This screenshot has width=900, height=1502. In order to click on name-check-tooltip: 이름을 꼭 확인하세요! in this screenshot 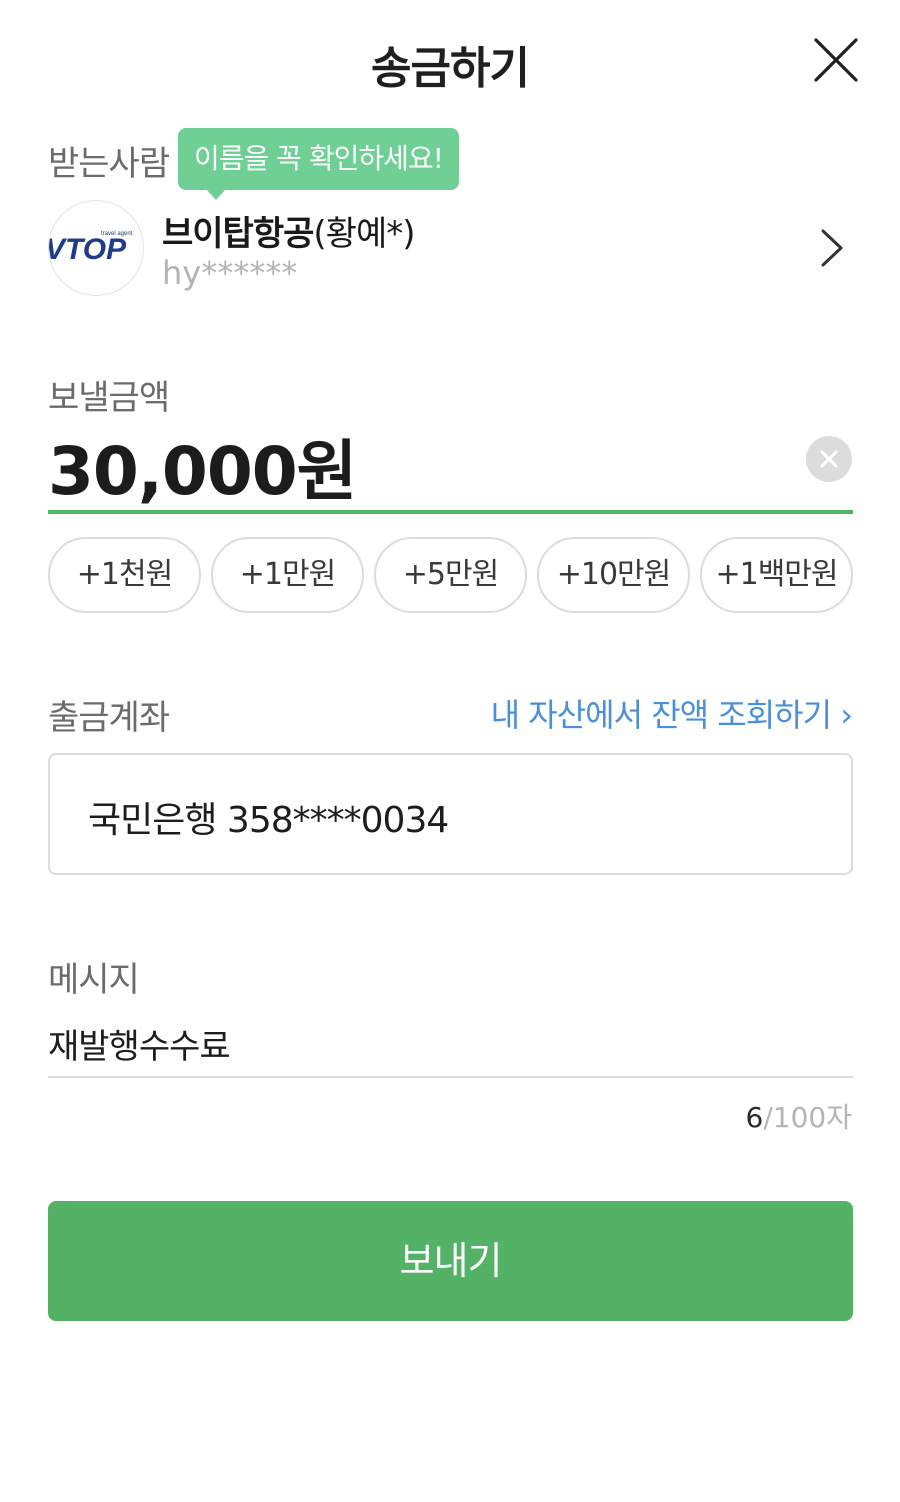, I will do `click(318, 164)`.